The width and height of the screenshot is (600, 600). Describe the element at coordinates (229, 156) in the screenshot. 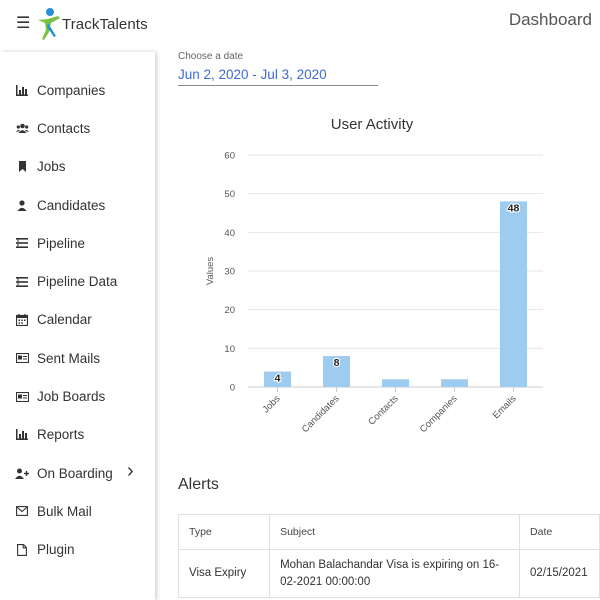

I see `y-tick-label: 60` at that location.